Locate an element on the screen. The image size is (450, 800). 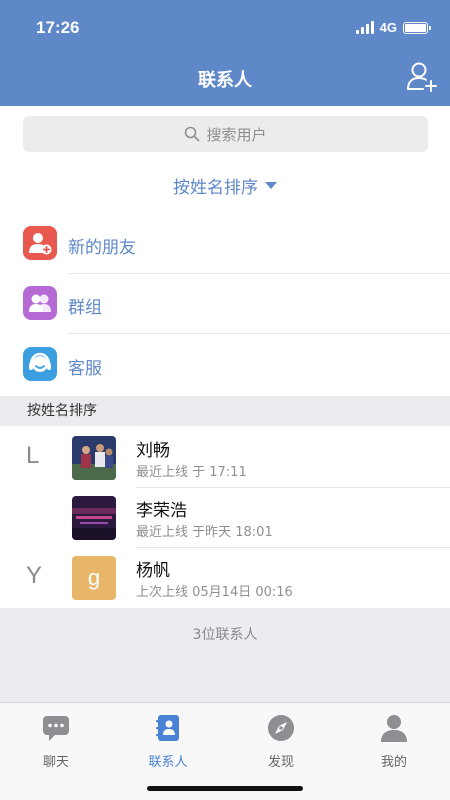
add-contact-button is located at coordinates (422, 77).